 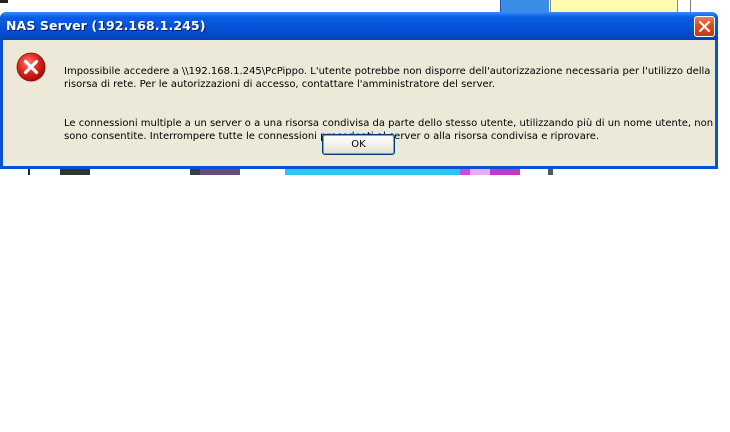 I want to click on close-x-icon, so click(x=704, y=26).